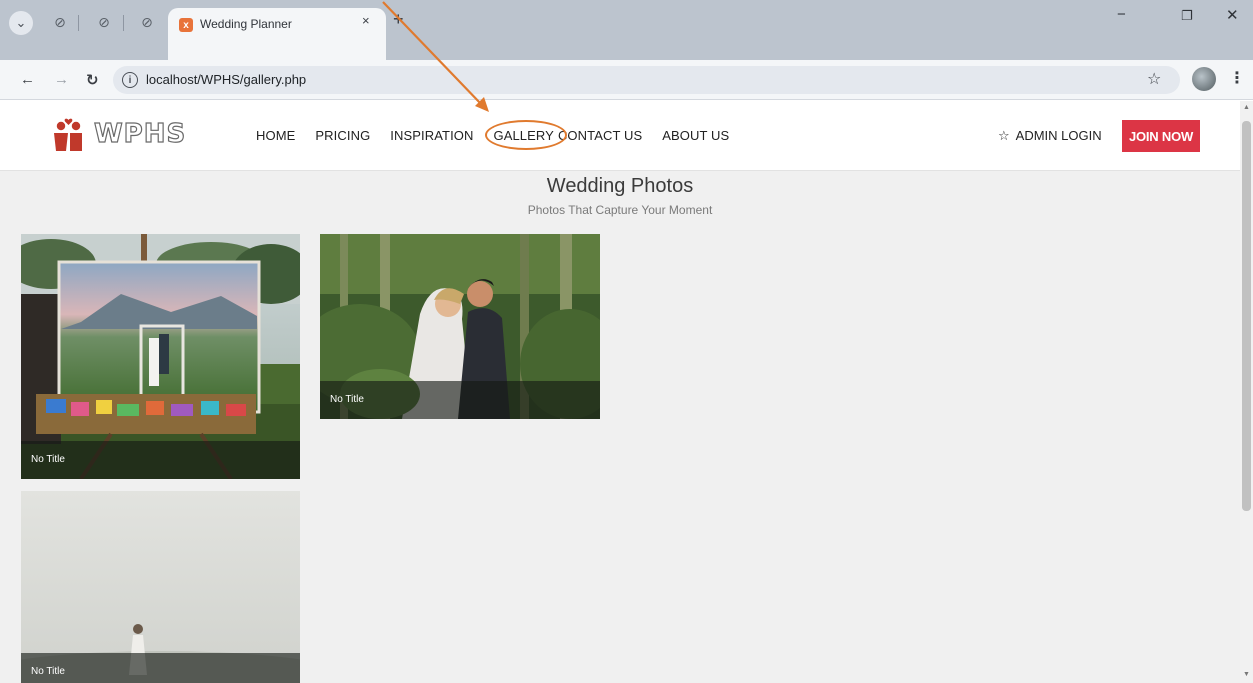  Describe the element at coordinates (1246, 107) in the screenshot. I see `scroll-up-icon: ▲` at that location.